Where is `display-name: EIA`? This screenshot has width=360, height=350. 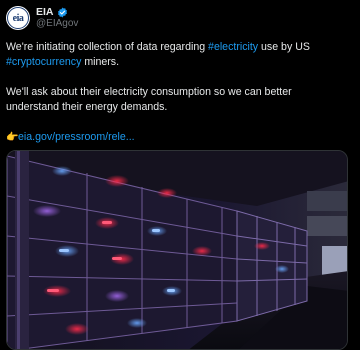 display-name: EIA is located at coordinates (45, 12).